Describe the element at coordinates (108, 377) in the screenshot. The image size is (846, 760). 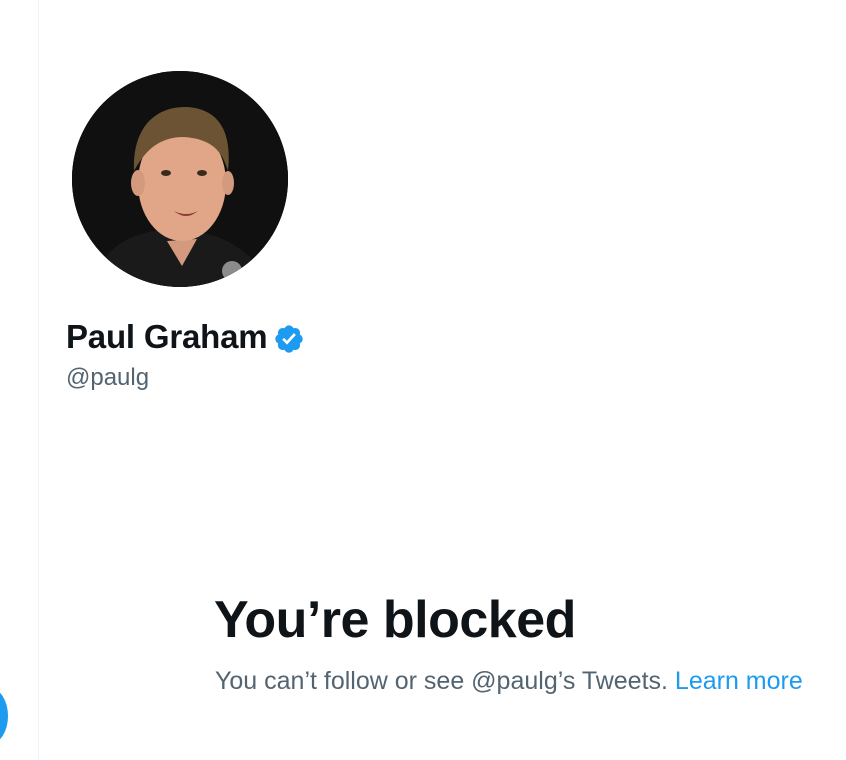
I see `profile-handle: @paulg` at that location.